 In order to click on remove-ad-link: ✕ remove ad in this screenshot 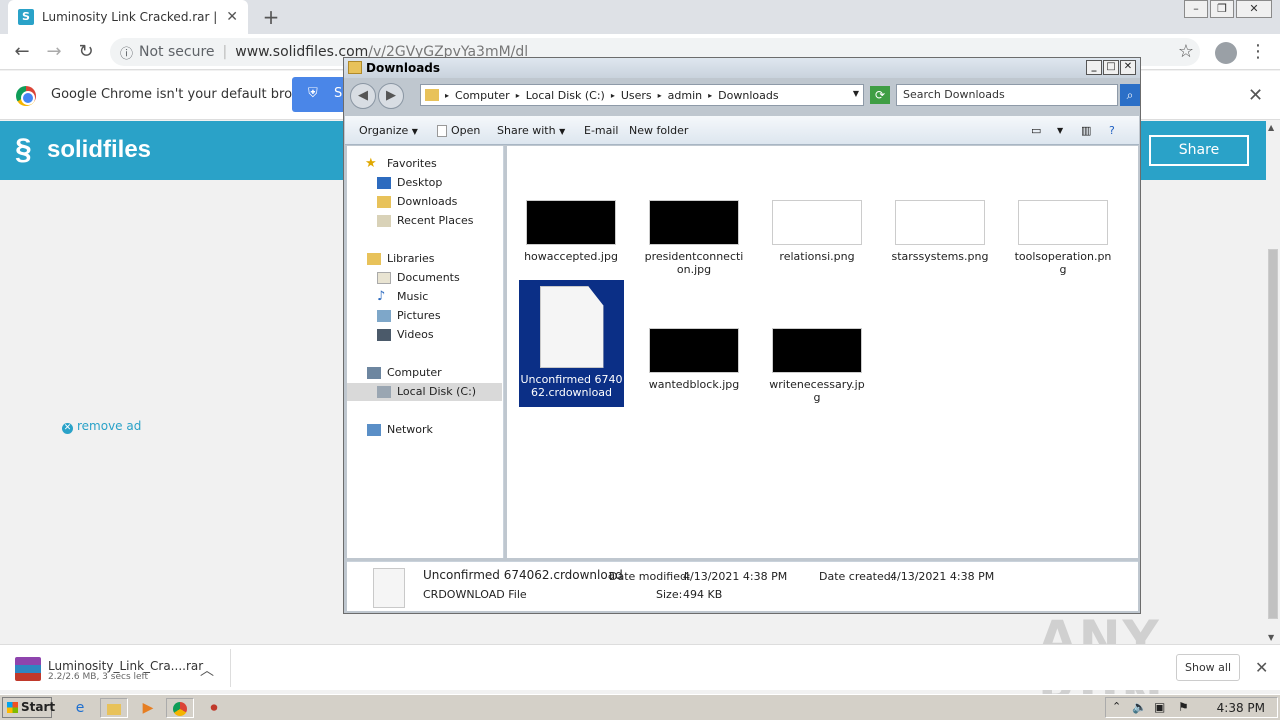, I will do `click(101, 426)`.